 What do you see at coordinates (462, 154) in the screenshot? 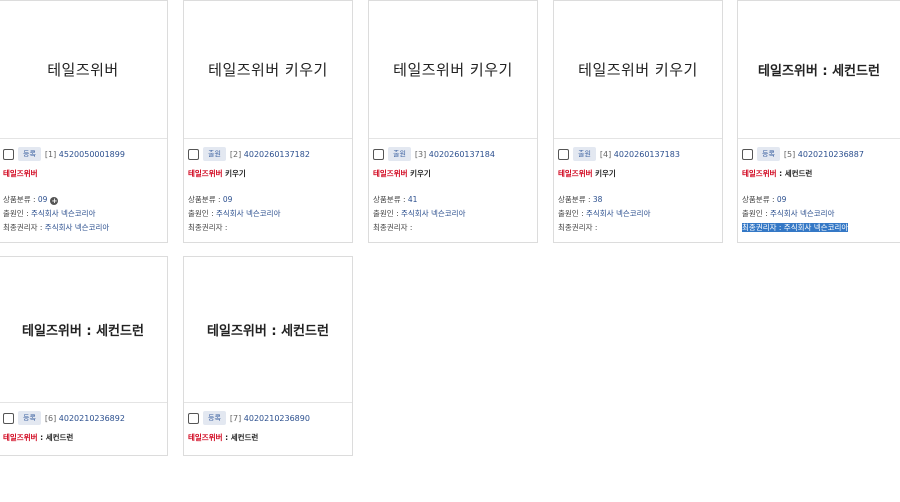
I see `application-number-value: 4020260137184` at bounding box center [462, 154].